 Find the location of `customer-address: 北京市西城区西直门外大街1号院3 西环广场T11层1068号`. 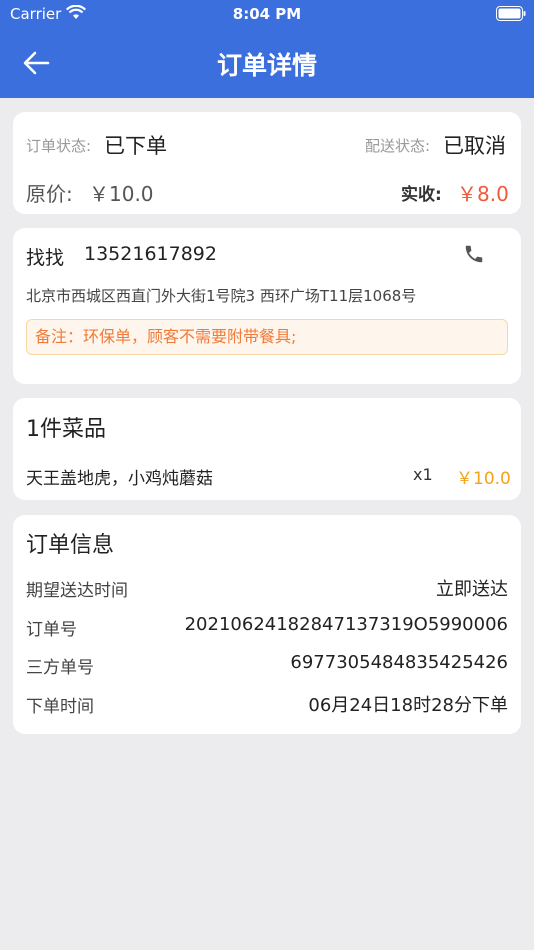

customer-address: 北京市西城区西直门外大街1号院3 西环广场T11层1068号 is located at coordinates (221, 296).